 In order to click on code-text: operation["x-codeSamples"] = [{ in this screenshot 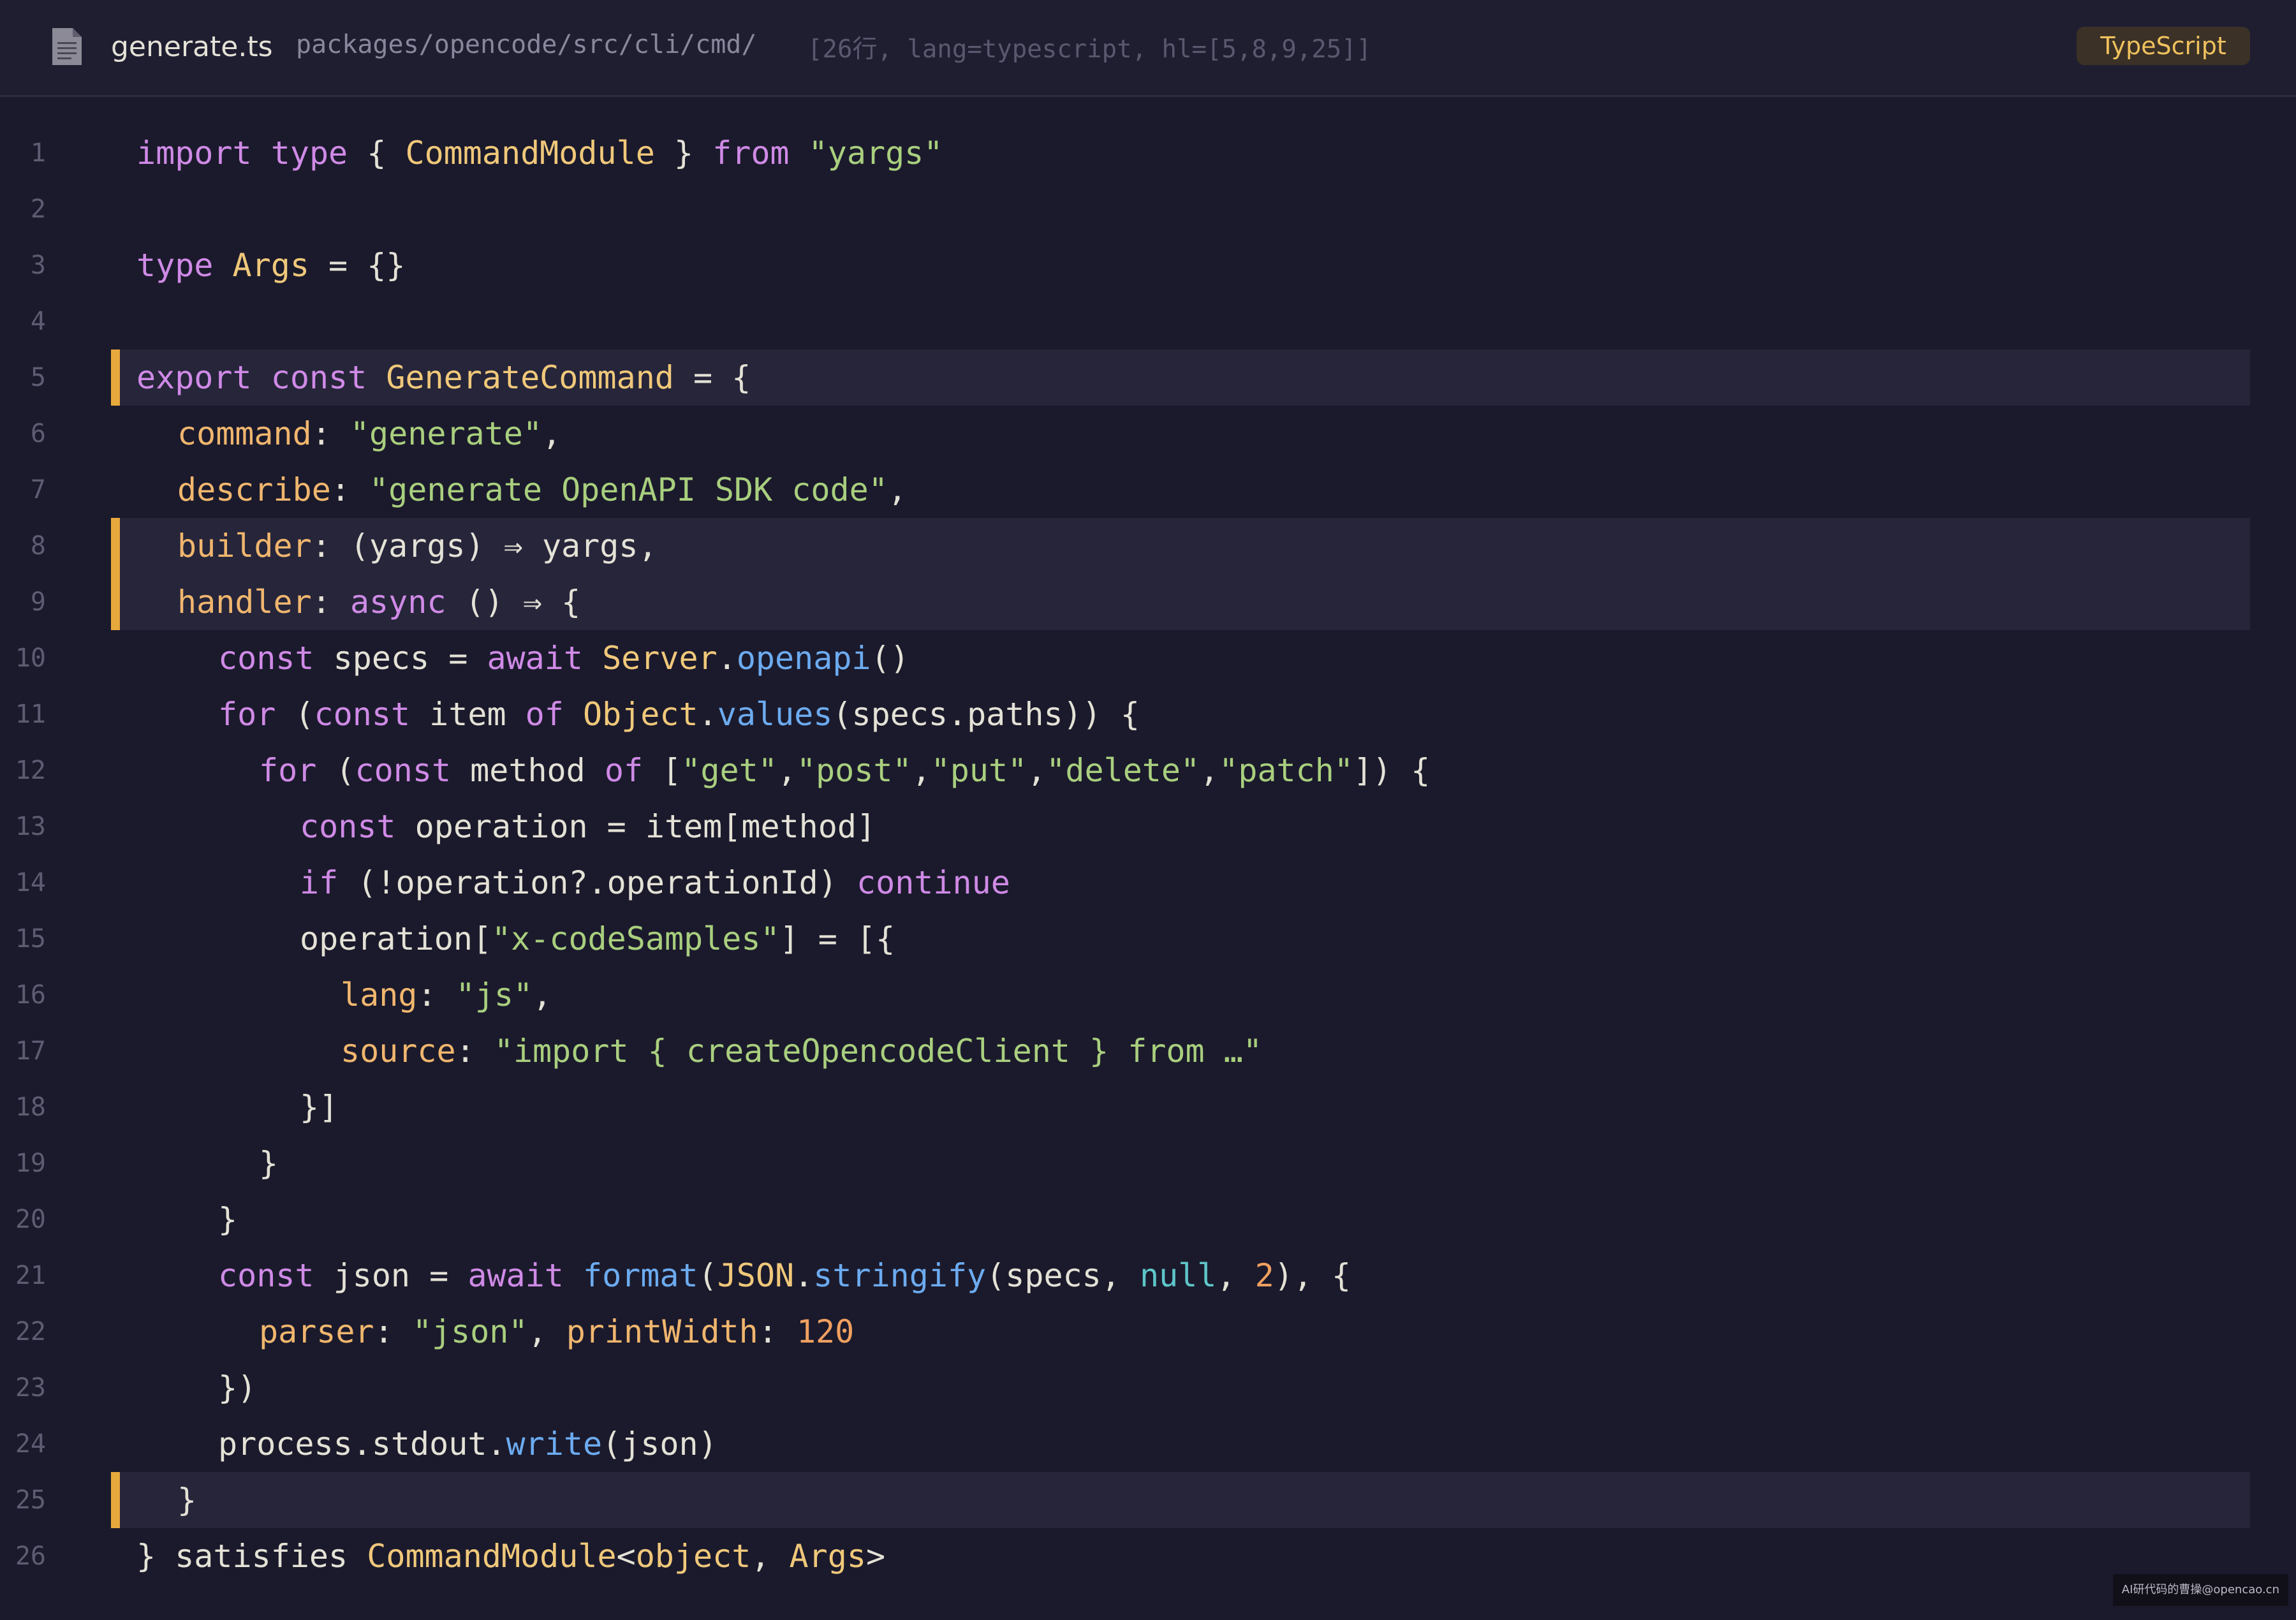, I will do `click(515, 939)`.